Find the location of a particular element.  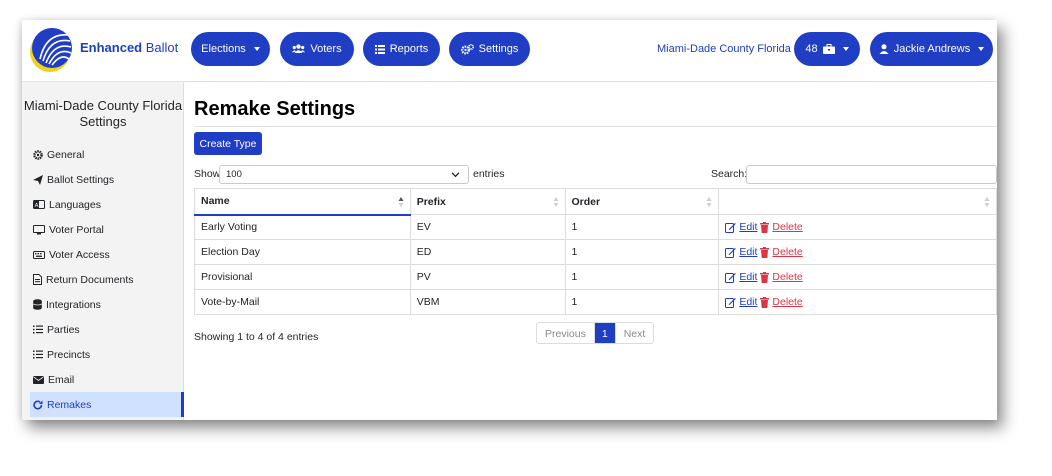

sort-ascending-icon is located at coordinates (401, 202).